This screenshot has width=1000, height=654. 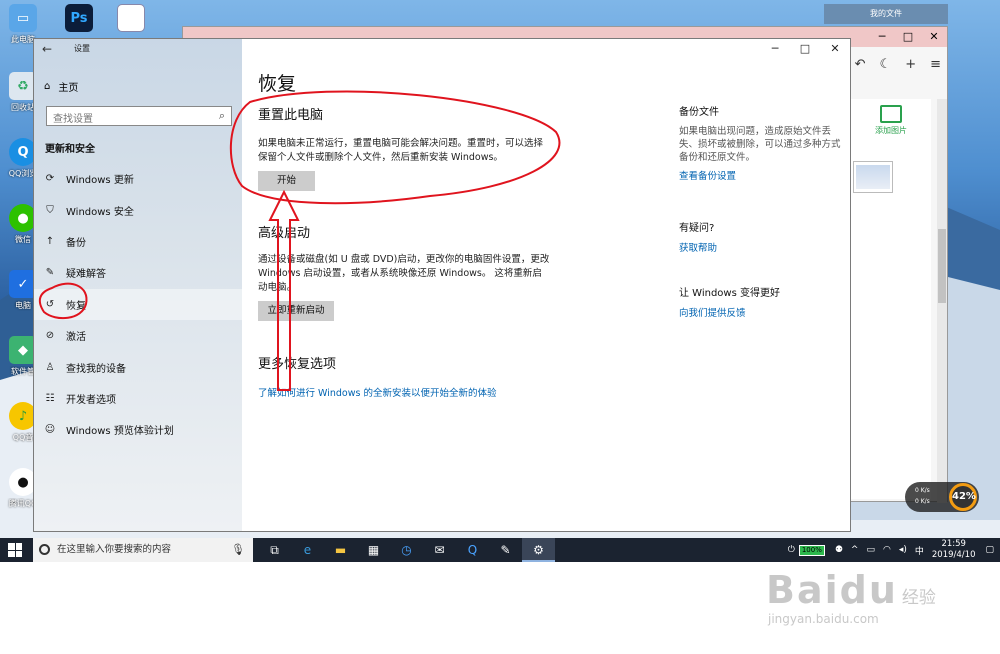 I want to click on nav-item-label: 开发者选项, so click(x=91, y=400).